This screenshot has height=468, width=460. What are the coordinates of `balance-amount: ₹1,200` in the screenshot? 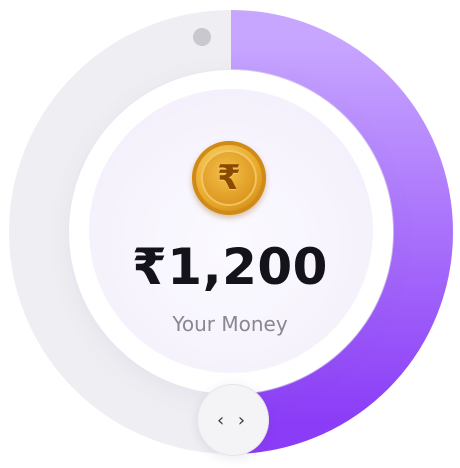 It's located at (230, 267).